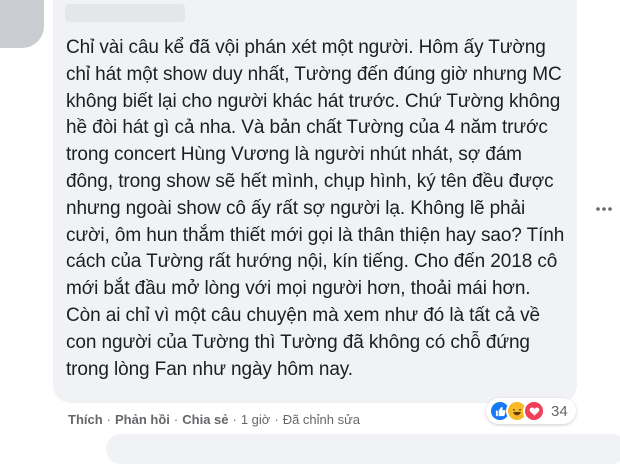  What do you see at coordinates (559, 411) in the screenshot?
I see `reaction-count: 34` at bounding box center [559, 411].